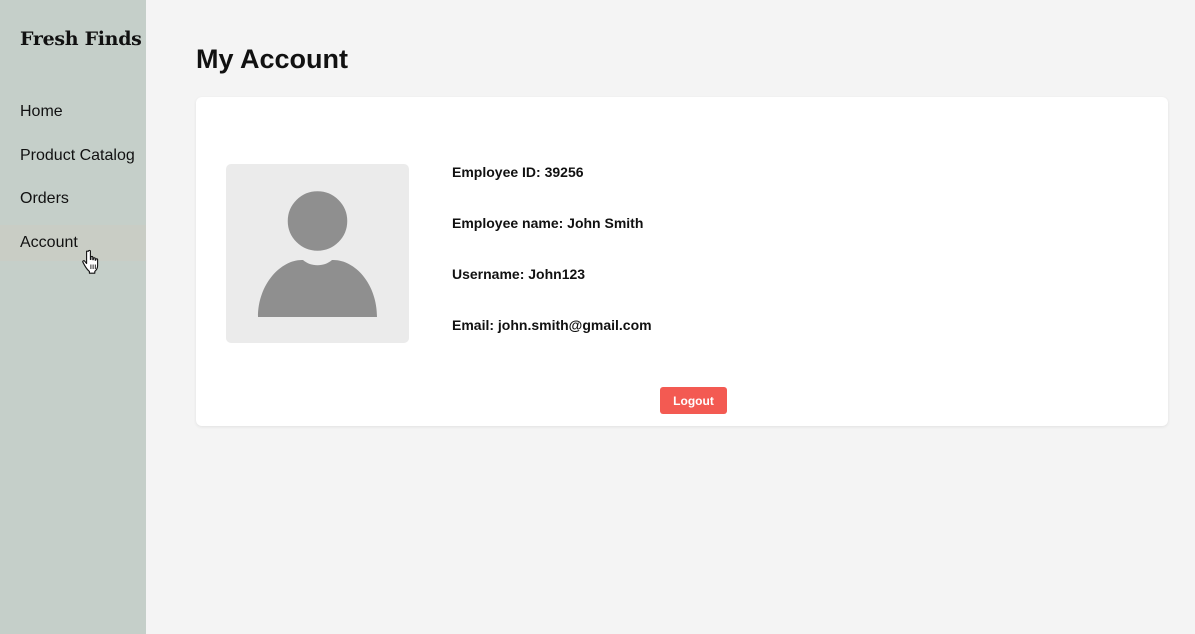  What do you see at coordinates (73, 199) in the screenshot?
I see `sidebar-item-orders: Orders` at bounding box center [73, 199].